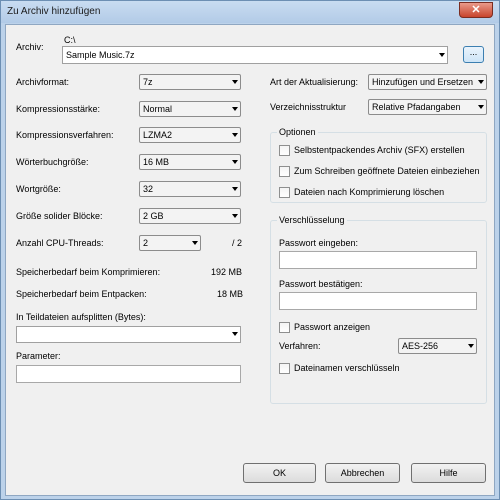  Describe the element at coordinates (60, 243) in the screenshot. I see `threads-label: Anzahl CPU-Threads:` at that location.